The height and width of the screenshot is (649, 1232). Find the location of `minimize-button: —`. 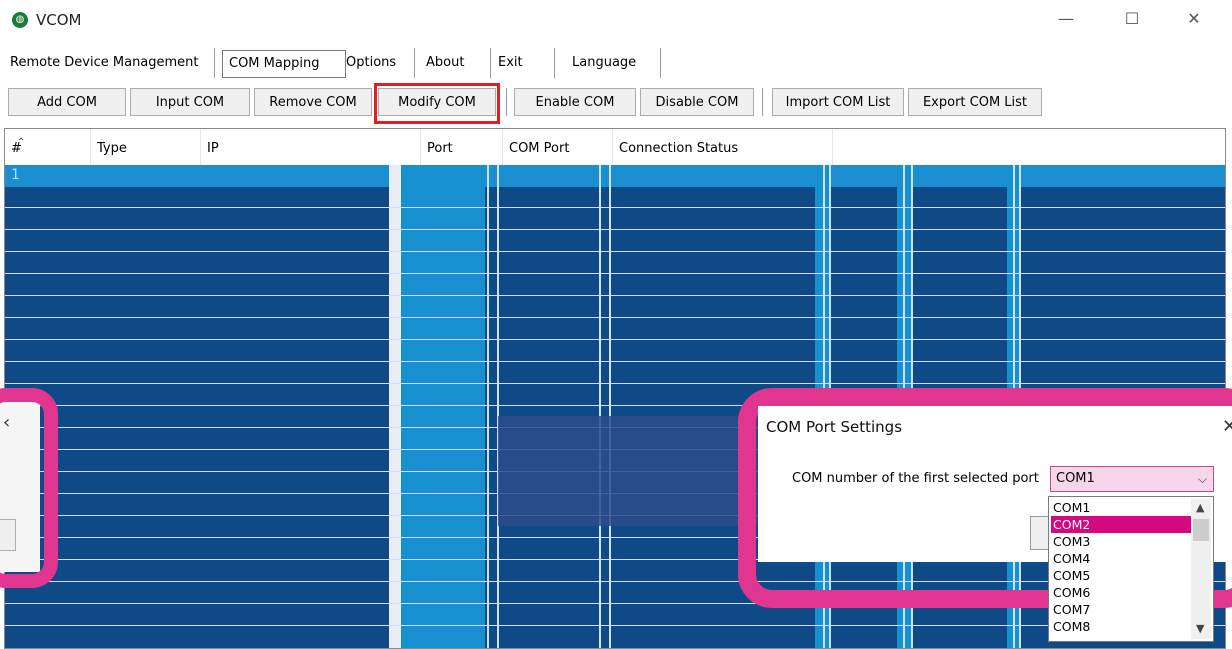

minimize-button: — is located at coordinates (1066, 19).